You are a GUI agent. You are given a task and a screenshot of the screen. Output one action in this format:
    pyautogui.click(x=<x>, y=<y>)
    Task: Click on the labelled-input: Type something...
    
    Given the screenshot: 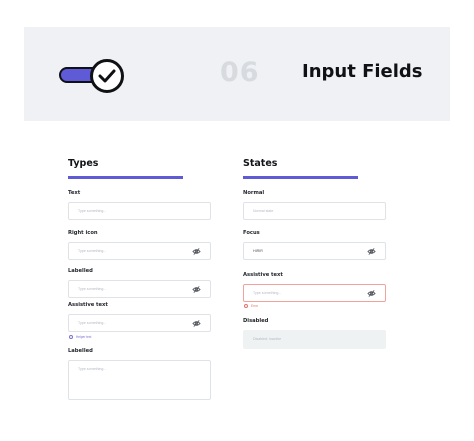 What is the action you would take?
    pyautogui.click(x=139, y=289)
    